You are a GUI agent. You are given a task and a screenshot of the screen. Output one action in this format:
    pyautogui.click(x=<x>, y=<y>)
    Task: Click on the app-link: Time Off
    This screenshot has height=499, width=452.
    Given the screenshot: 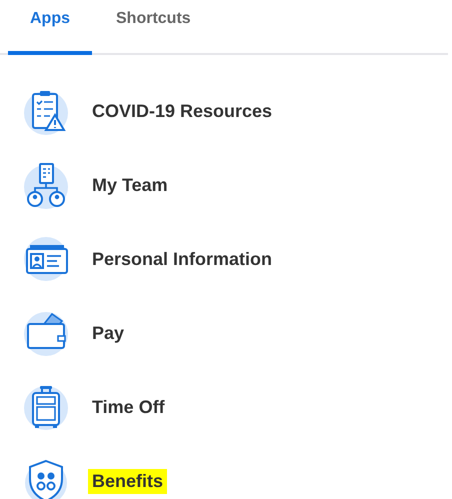 What is the action you would take?
    pyautogui.click(x=128, y=407)
    